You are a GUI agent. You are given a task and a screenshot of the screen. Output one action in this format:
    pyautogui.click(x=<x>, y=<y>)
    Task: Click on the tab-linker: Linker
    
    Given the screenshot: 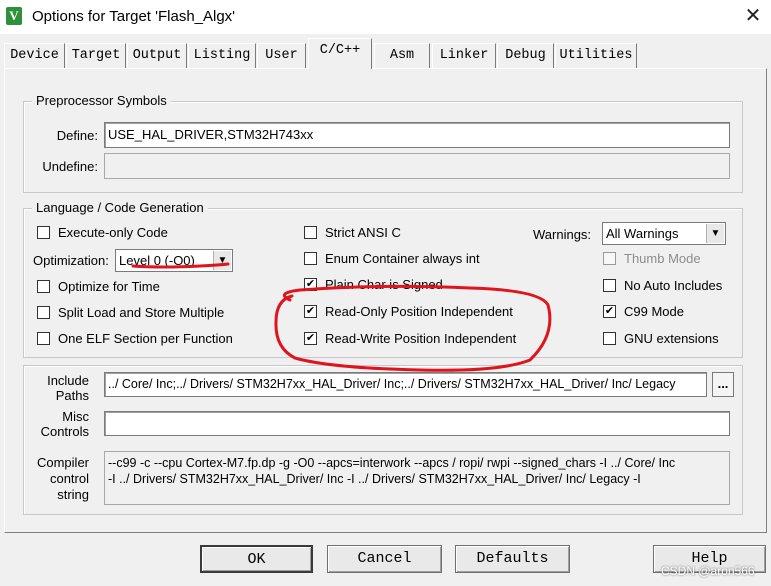 What is the action you would take?
    pyautogui.click(x=464, y=55)
    